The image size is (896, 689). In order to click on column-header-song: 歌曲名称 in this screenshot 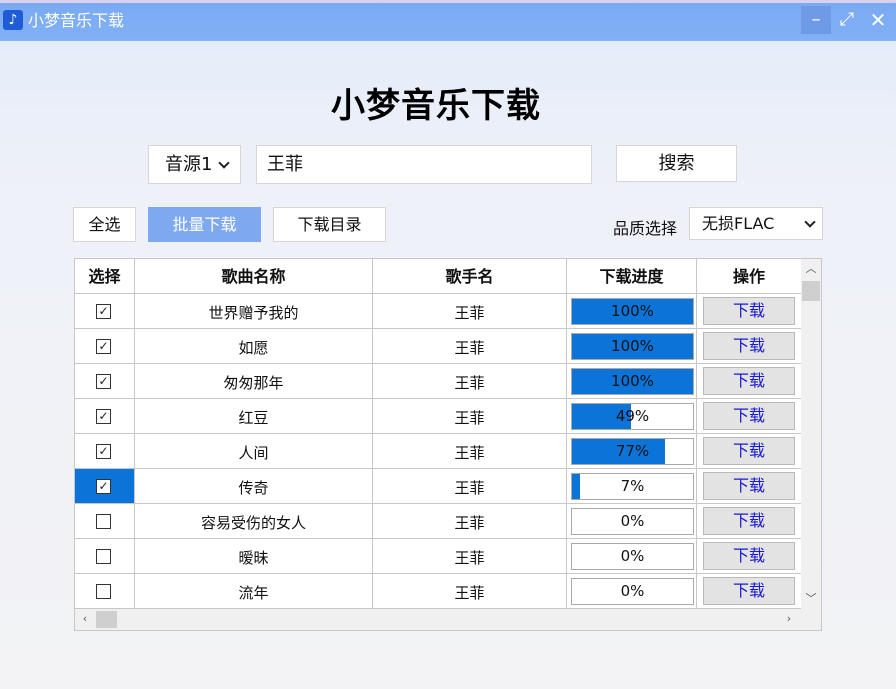, I will do `click(254, 276)`.